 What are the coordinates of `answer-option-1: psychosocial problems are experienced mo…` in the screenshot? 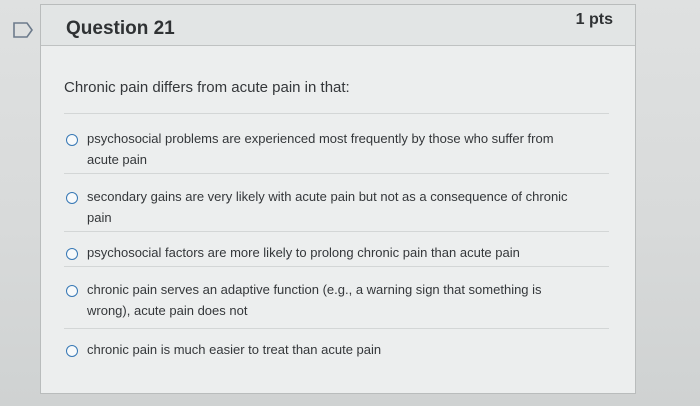 It's located at (326, 150).